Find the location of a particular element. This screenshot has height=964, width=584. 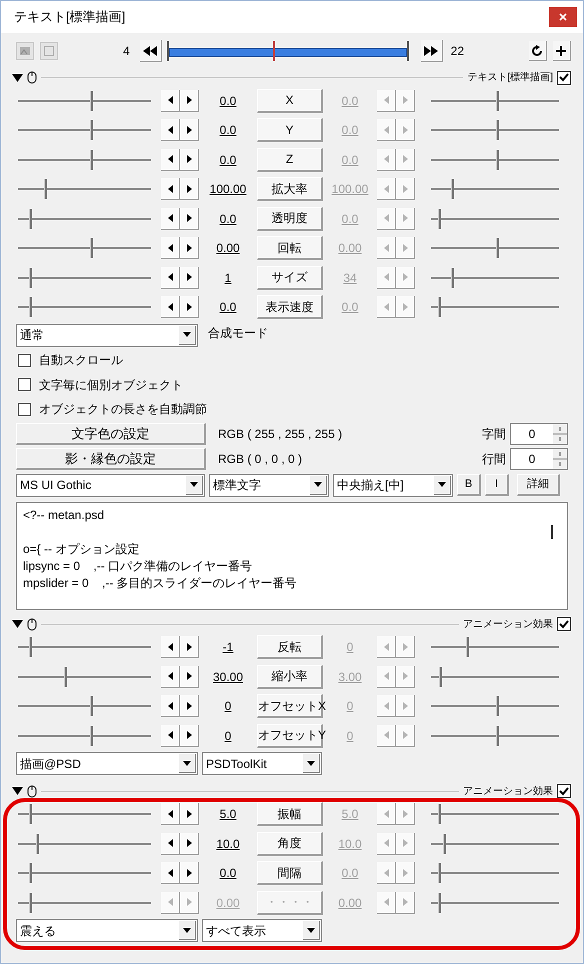

parameter-button: 透明度 is located at coordinates (290, 218).